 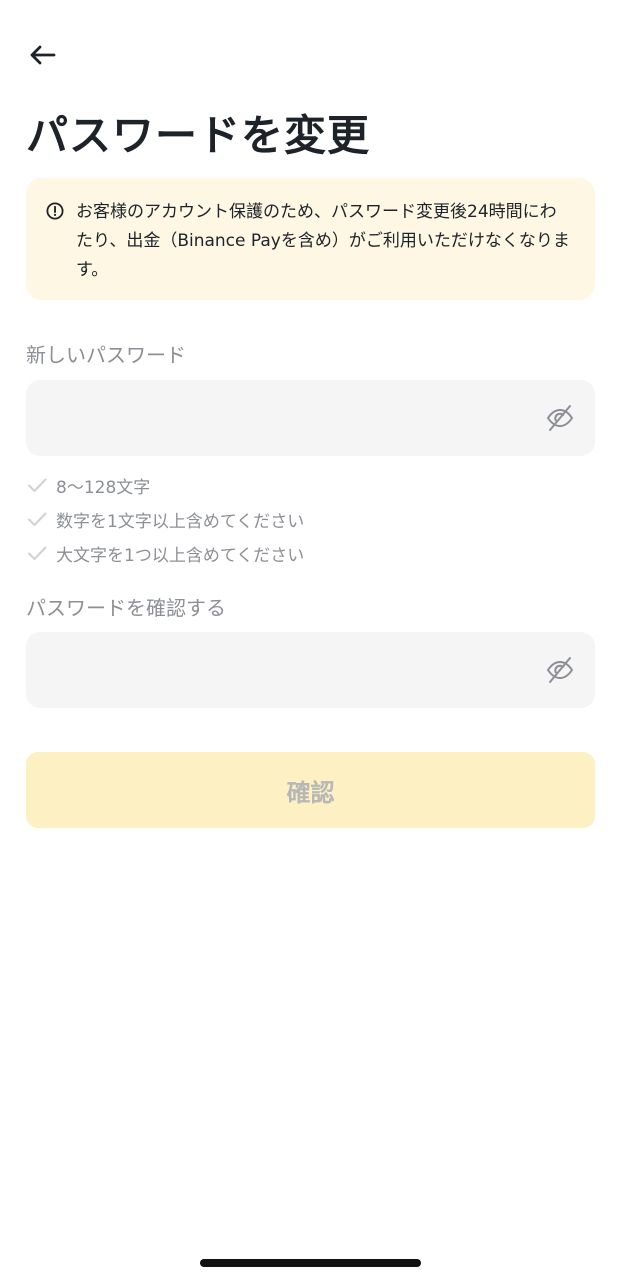 What do you see at coordinates (165, 485) in the screenshot?
I see `rule-item: 8〜128文字` at bounding box center [165, 485].